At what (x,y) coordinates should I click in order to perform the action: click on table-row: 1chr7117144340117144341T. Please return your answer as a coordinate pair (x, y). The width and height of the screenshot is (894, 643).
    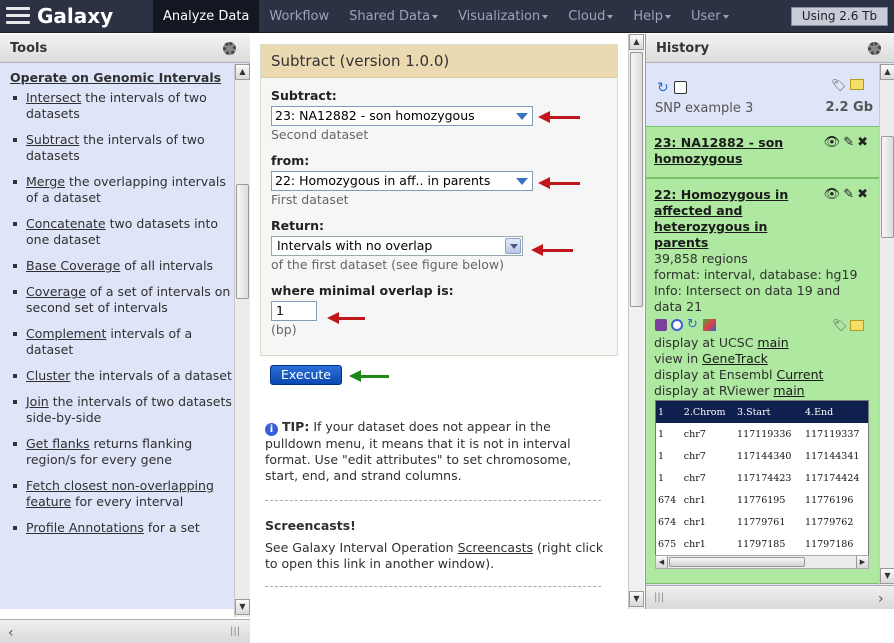
    Looking at the image, I should click on (762, 456).